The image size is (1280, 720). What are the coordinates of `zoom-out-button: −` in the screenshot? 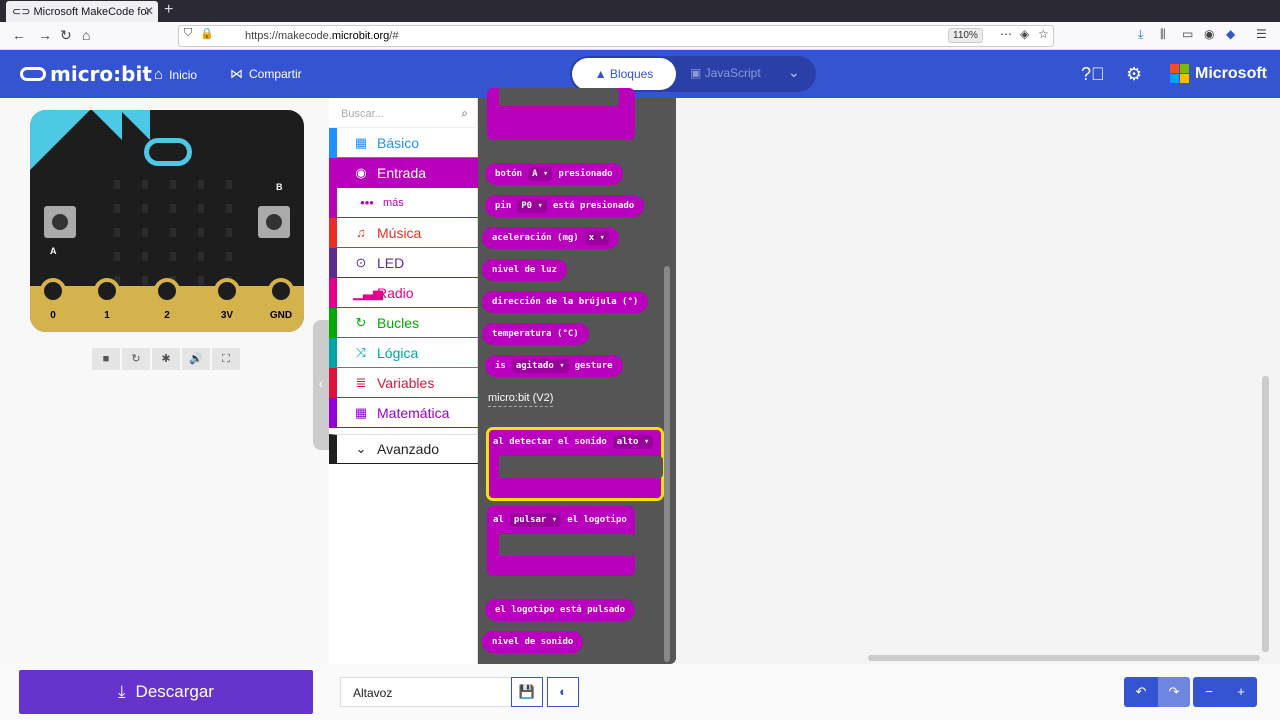 It's located at (1209, 692).